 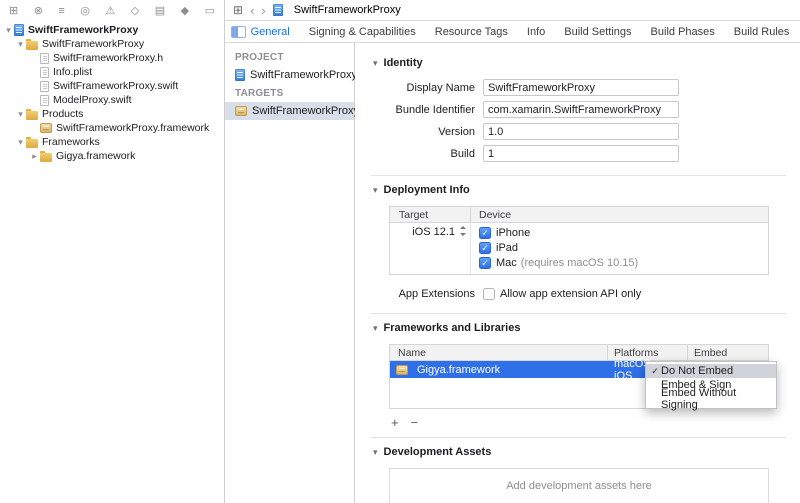 I want to click on tree-item-frameworks-group: Frameworks, so click(x=112, y=142).